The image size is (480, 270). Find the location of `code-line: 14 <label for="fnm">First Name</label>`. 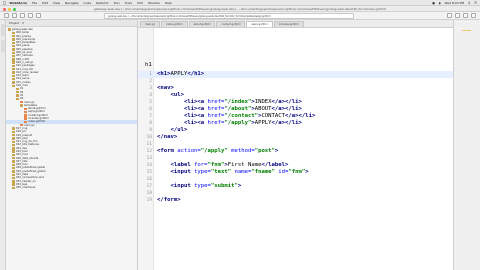

code-line: 14 <label for="fnm">First Name</label> is located at coordinates (295, 165).